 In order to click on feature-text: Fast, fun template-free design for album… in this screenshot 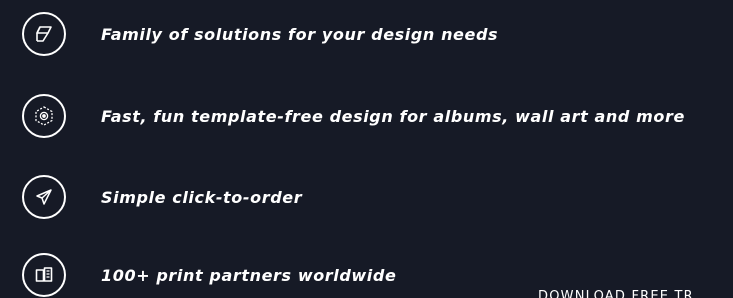, I will do `click(393, 116)`.